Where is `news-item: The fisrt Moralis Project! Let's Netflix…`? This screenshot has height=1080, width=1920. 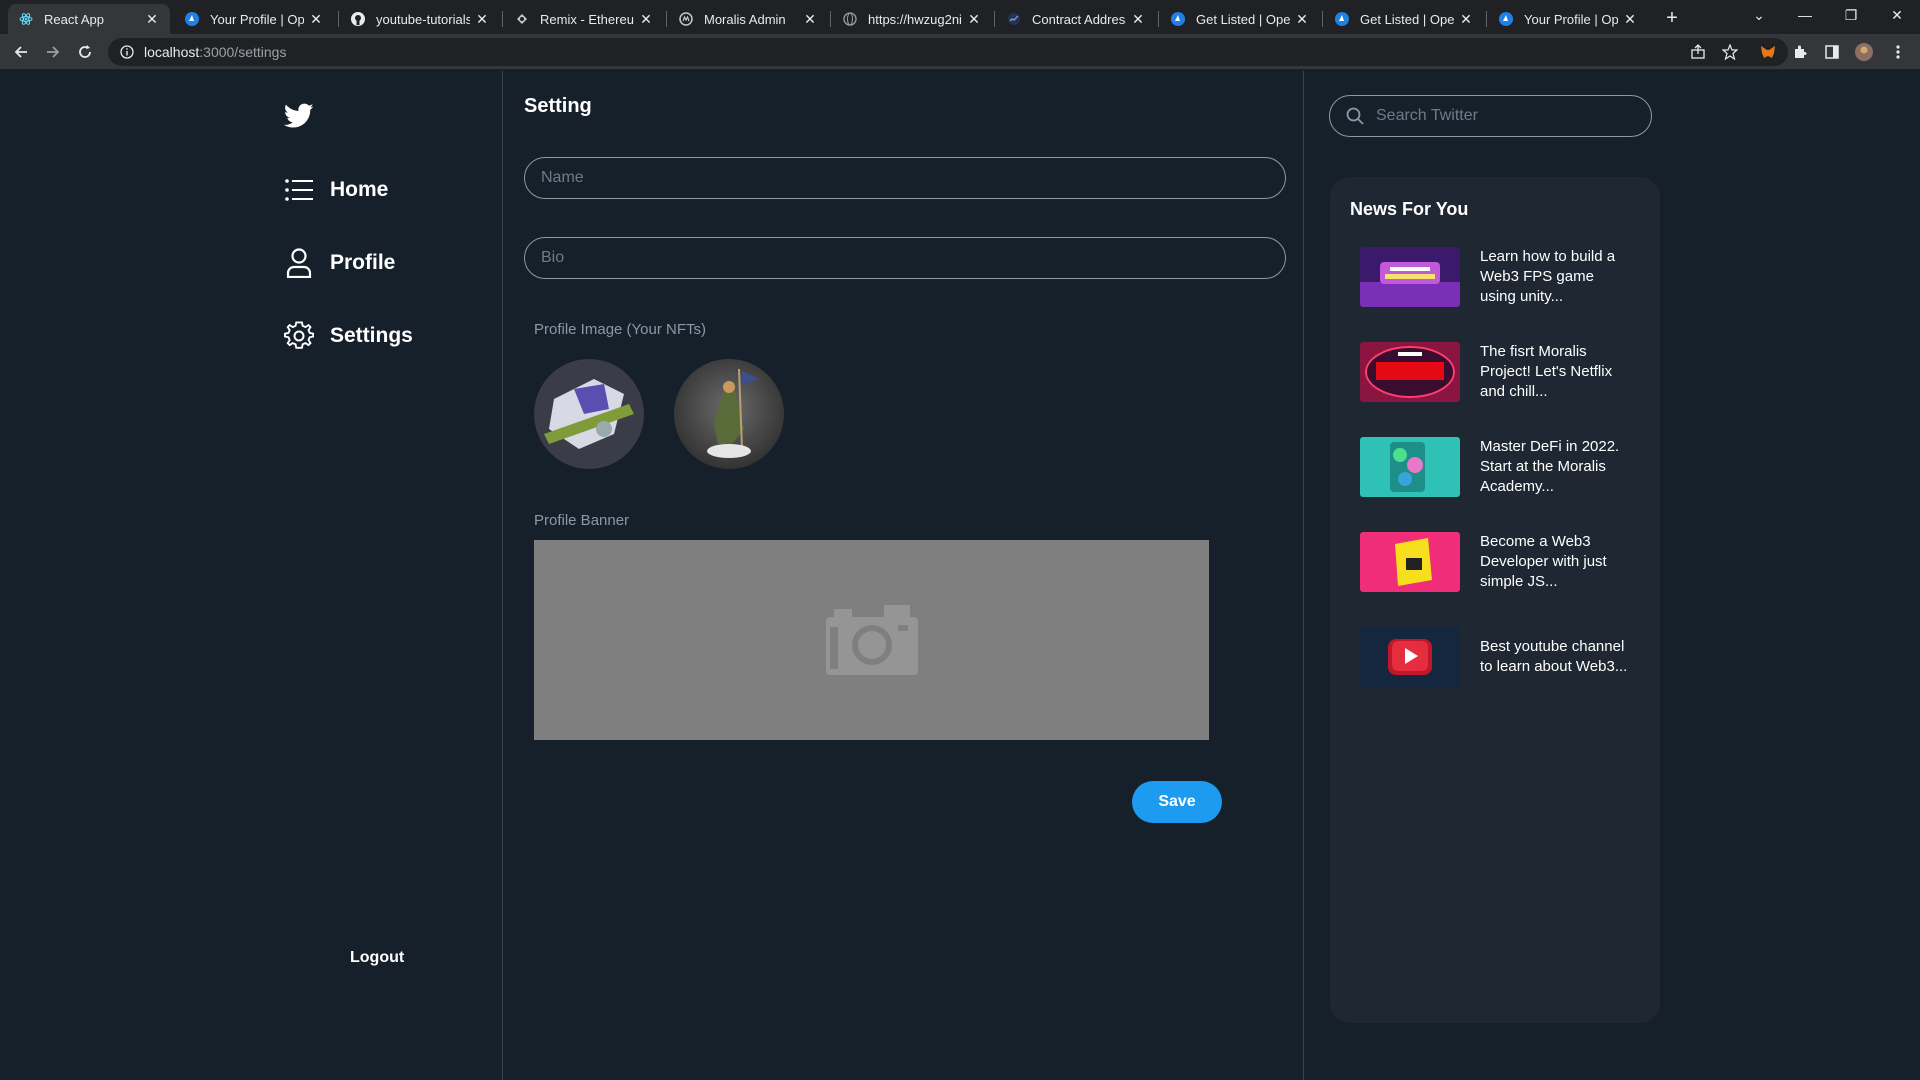
news-item: The fisrt Moralis Project! Let's Netflix… is located at coordinates (1505, 372).